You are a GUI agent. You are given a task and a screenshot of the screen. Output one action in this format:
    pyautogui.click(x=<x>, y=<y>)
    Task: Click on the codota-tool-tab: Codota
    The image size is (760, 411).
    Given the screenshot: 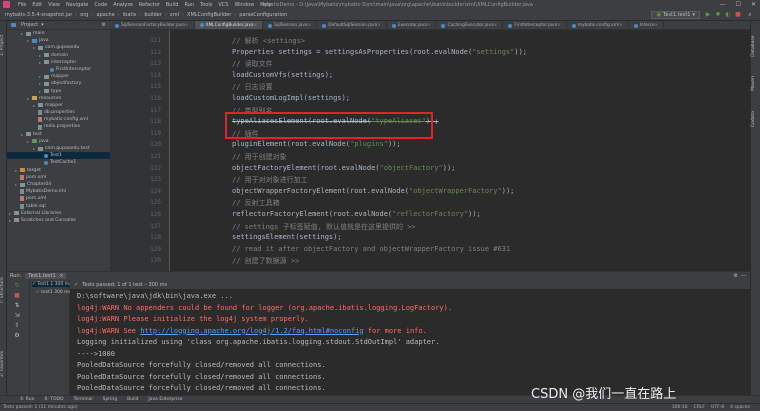 What is the action you would take?
    pyautogui.click(x=755, y=118)
    